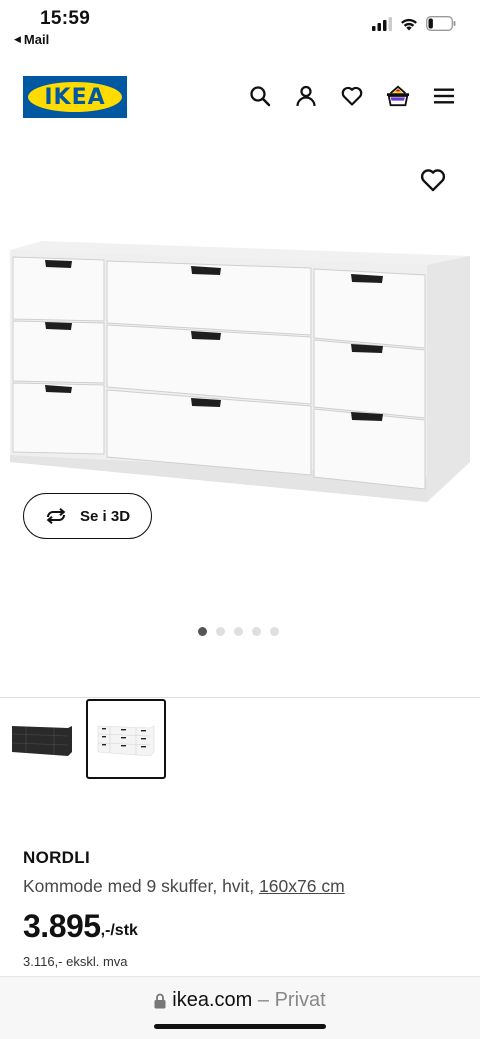 The height and width of the screenshot is (1039, 480). I want to click on search-icon, so click(260, 96).